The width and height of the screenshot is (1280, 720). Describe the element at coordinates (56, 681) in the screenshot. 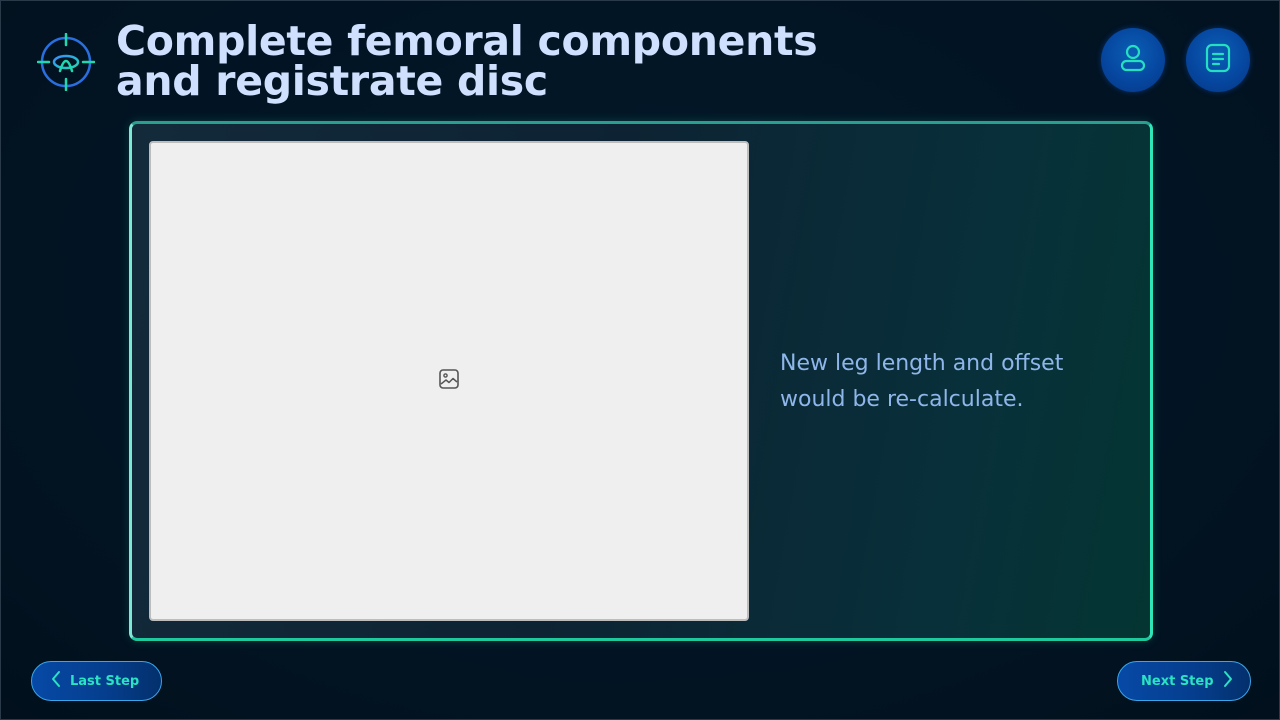

I see `chevron-left-icon` at that location.